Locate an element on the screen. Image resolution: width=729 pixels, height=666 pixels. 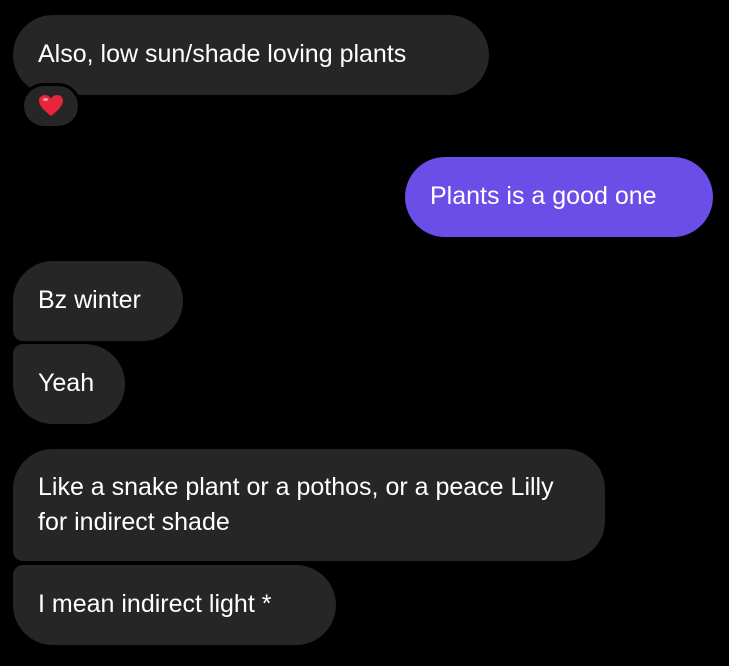
message-text: Bz winter is located at coordinates (89, 300).